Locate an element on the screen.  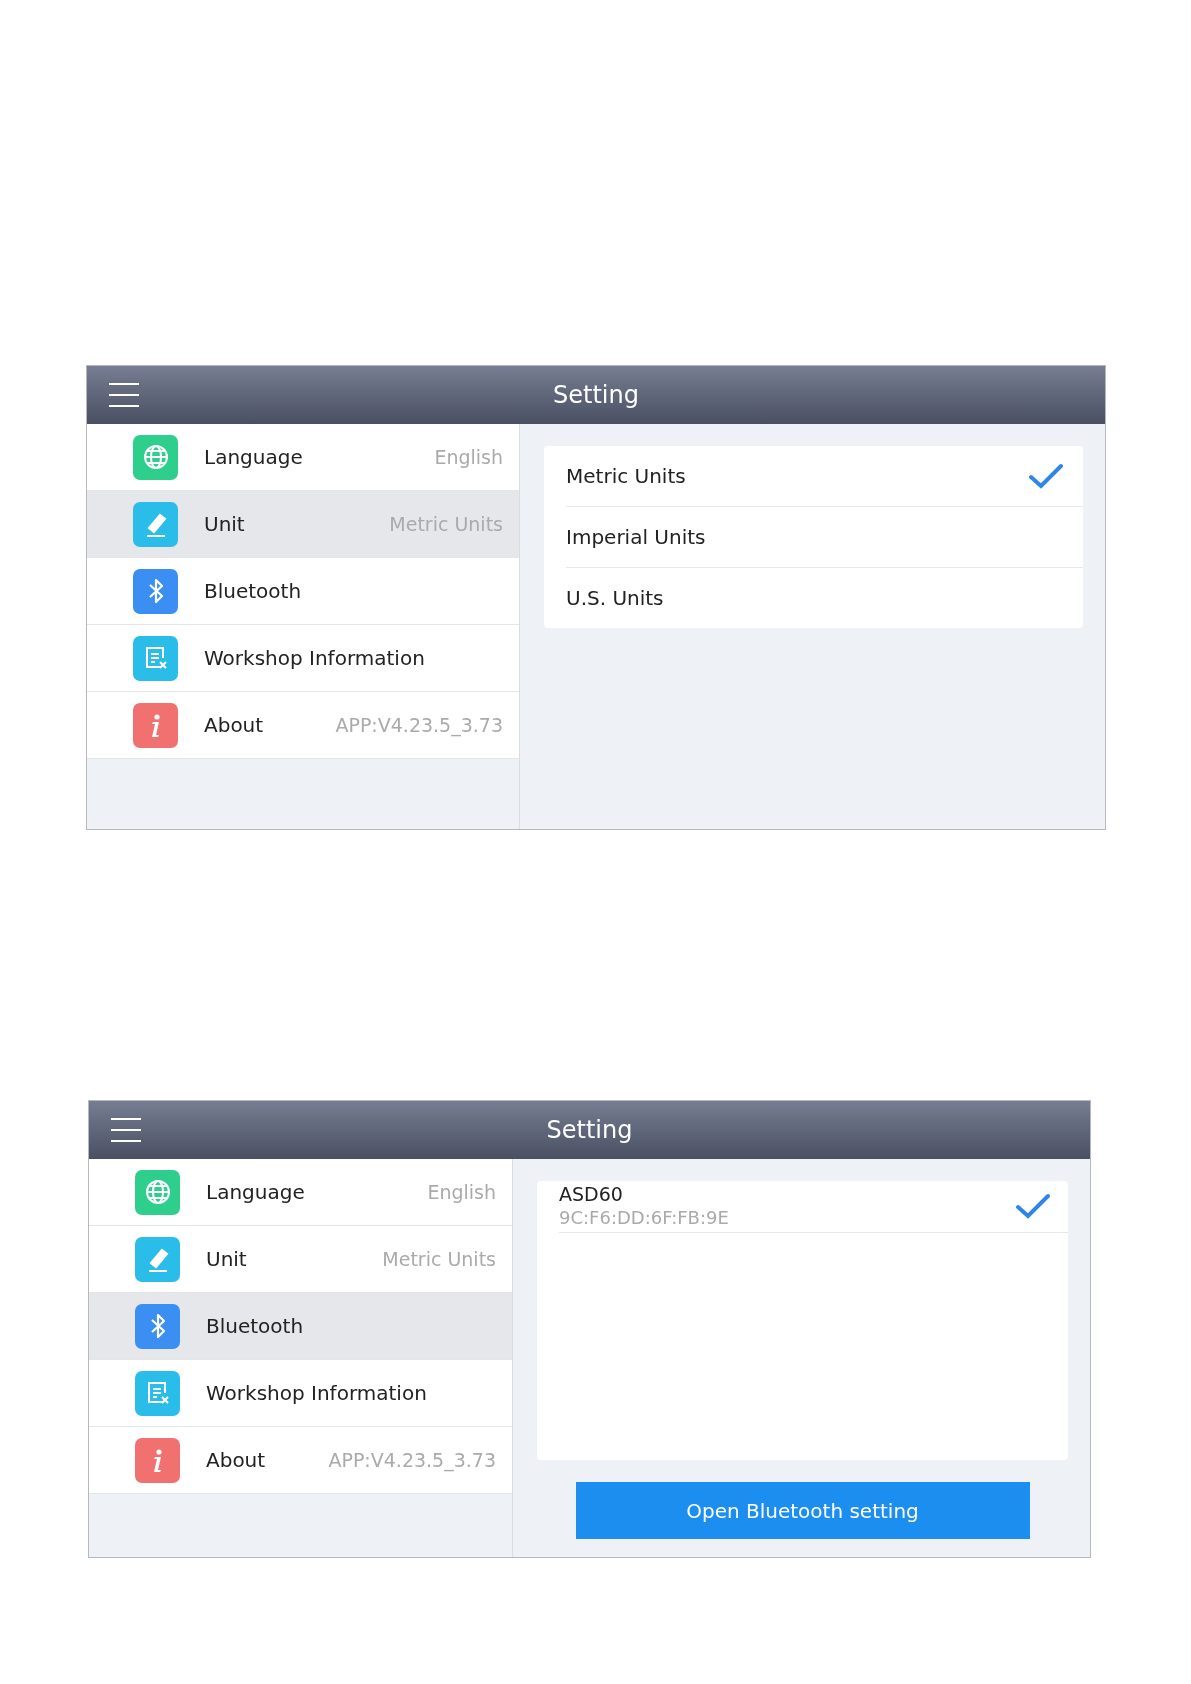
device-name: ASD60 is located at coordinates (591, 1194).